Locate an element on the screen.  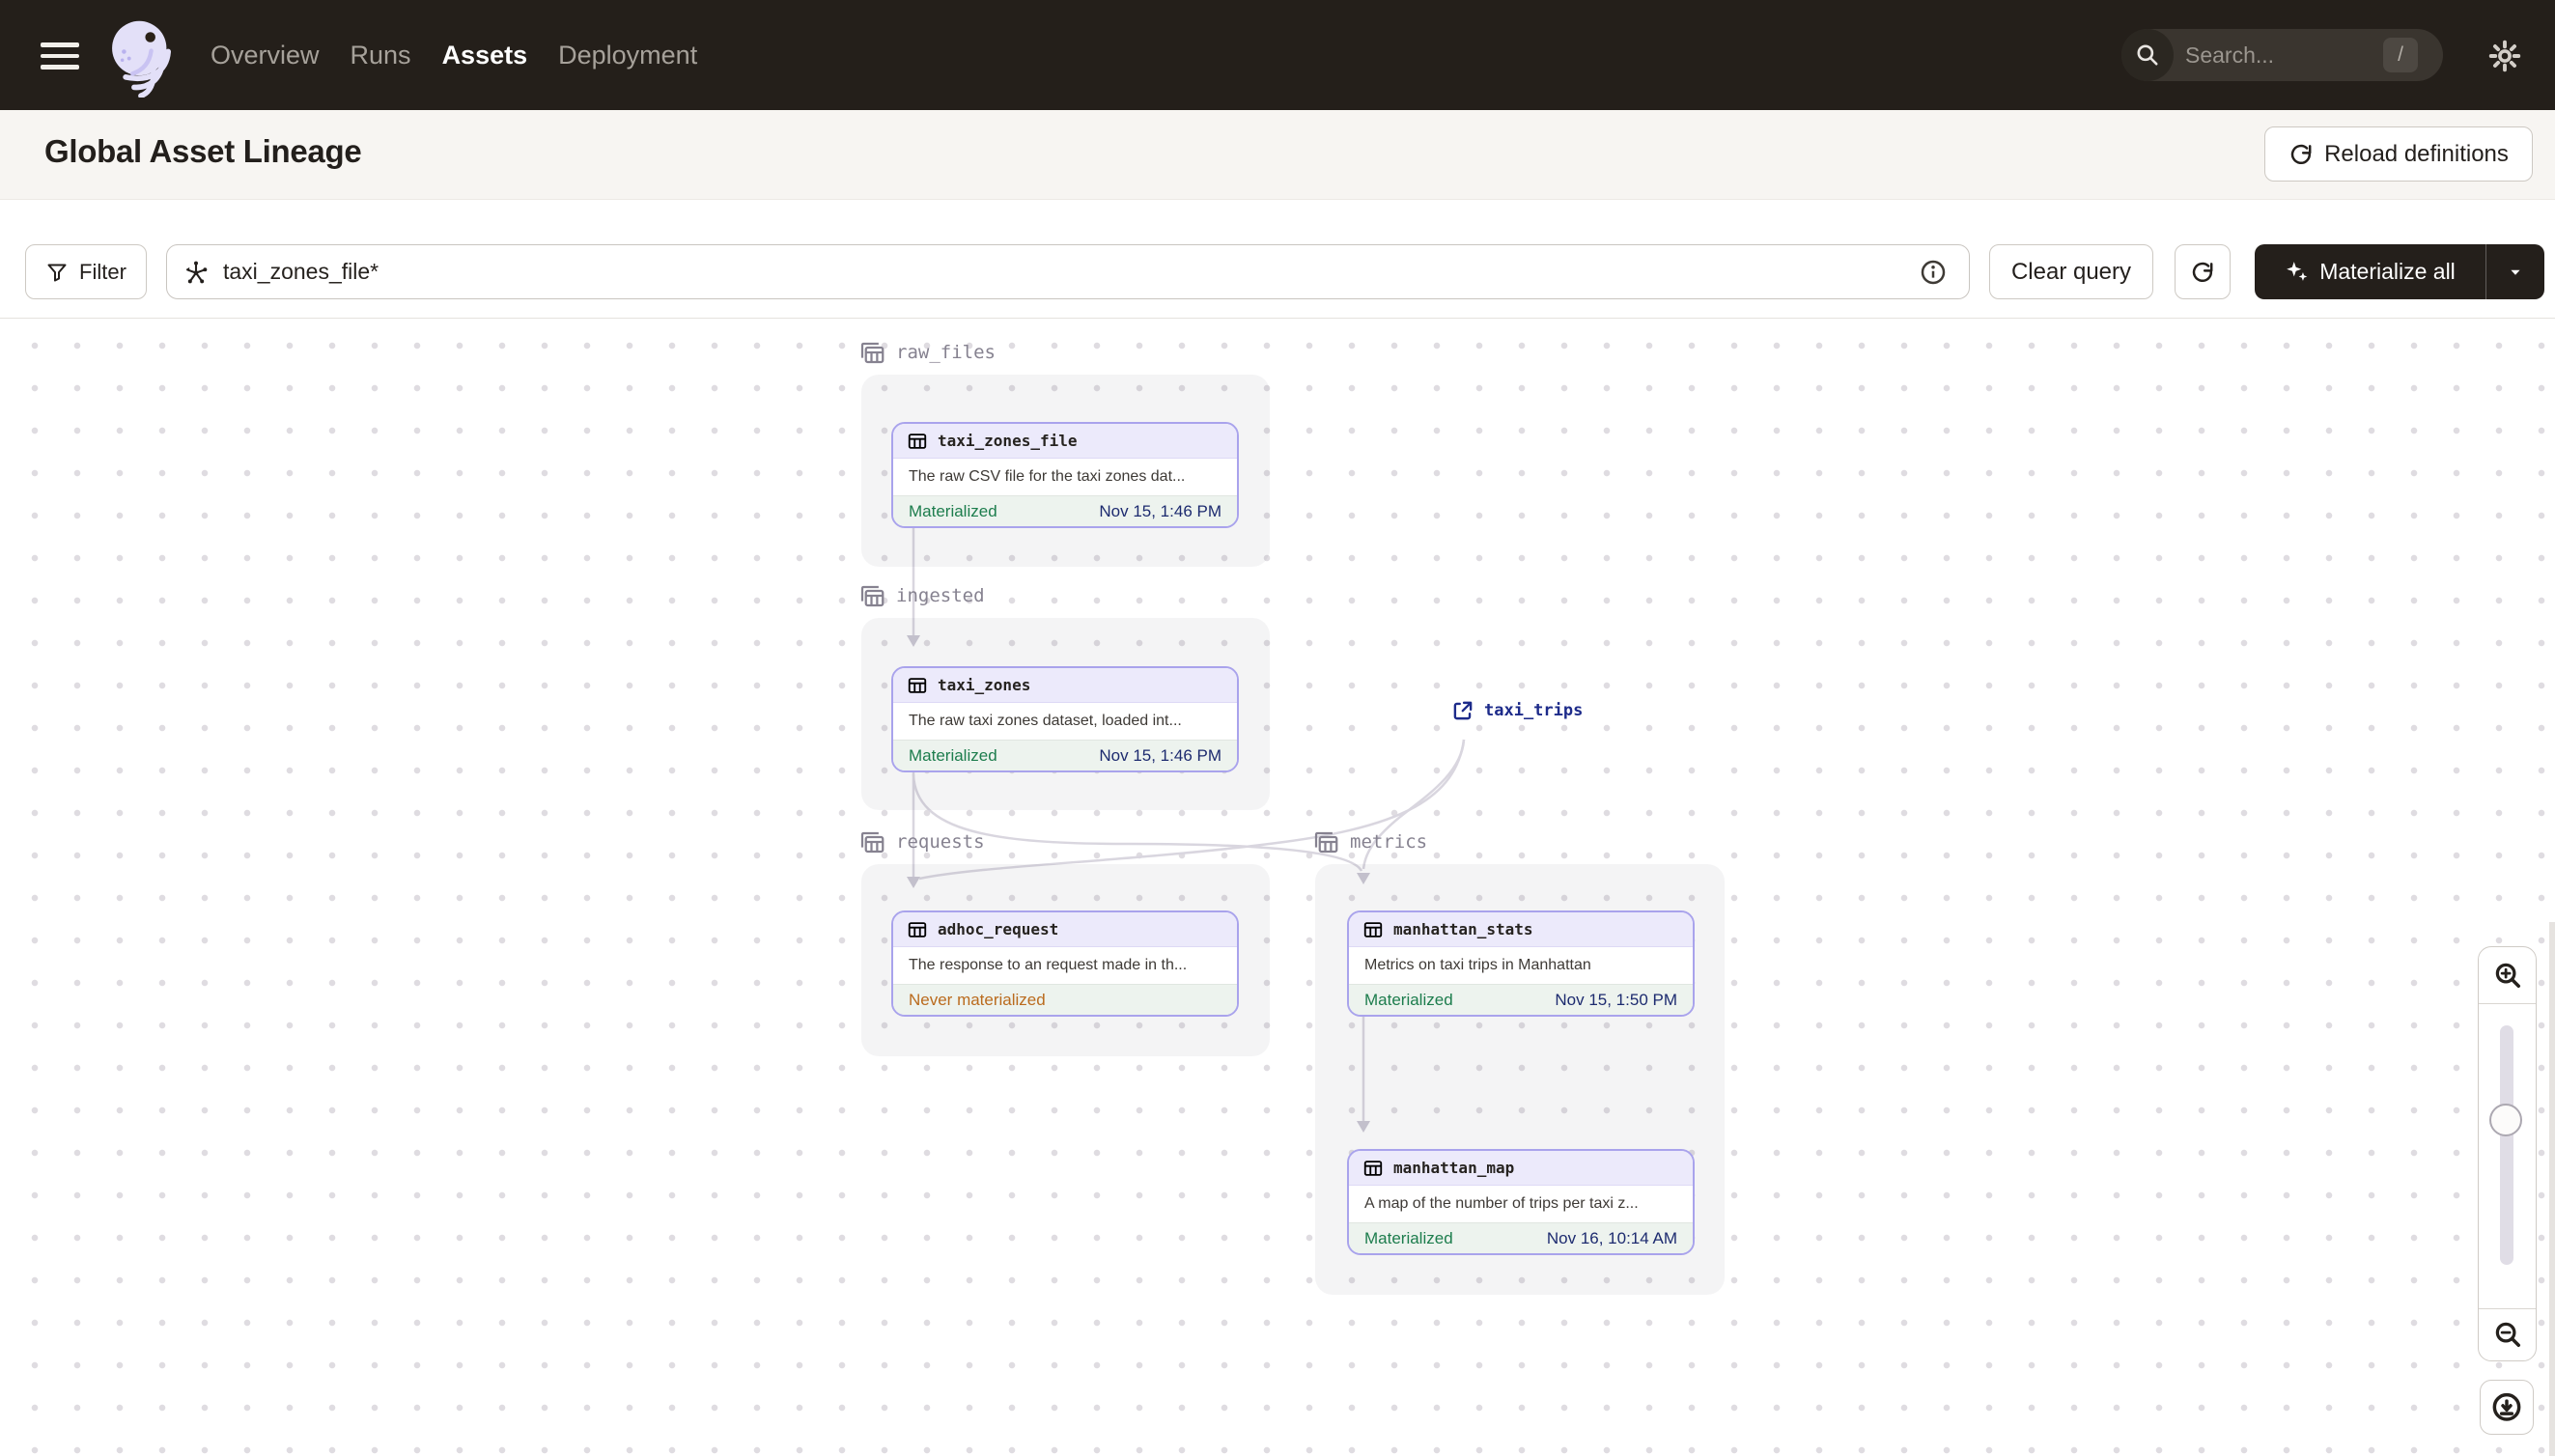
funnel-icon is located at coordinates (57, 273).